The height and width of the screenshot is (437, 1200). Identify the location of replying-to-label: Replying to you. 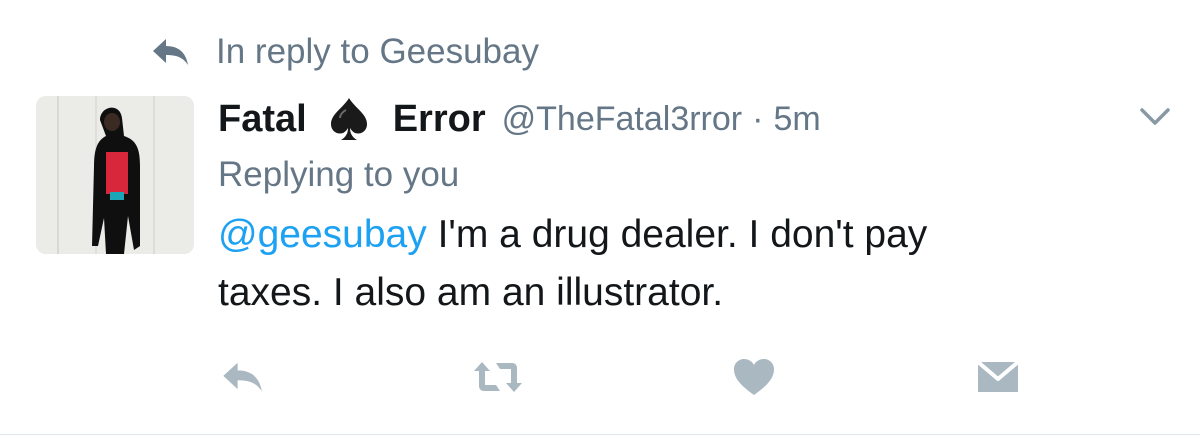
(339, 174).